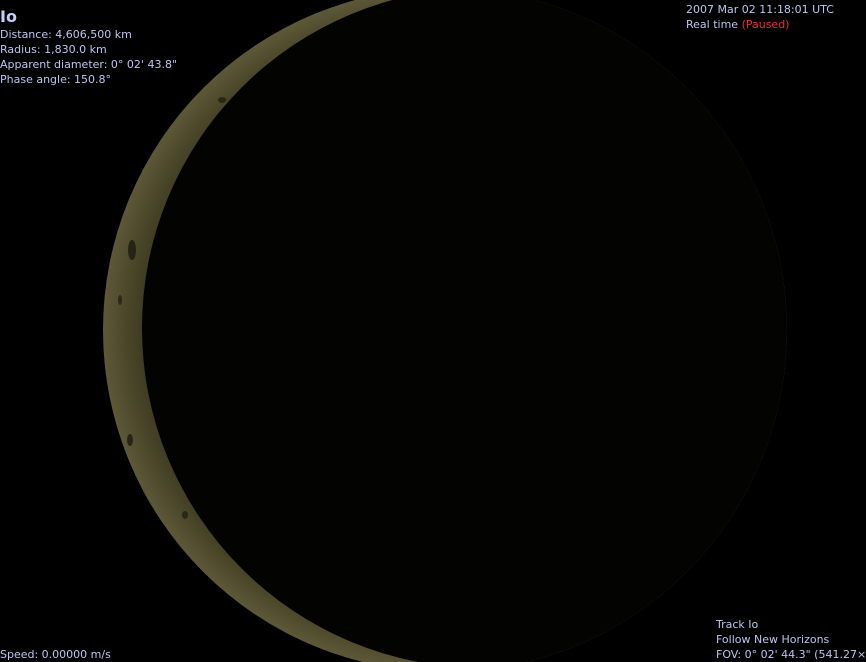 The height and width of the screenshot is (662, 866). Describe the element at coordinates (56, 79) in the screenshot. I see `object-phase-angle: Phase angle: 150.8°` at that location.